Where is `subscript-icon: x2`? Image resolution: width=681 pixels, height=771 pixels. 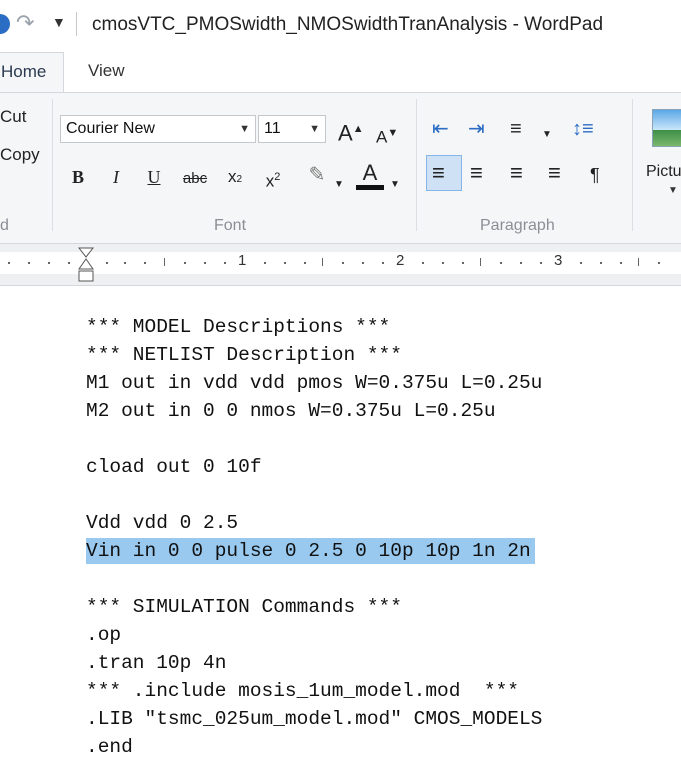
subscript-icon: x2 is located at coordinates (235, 178).